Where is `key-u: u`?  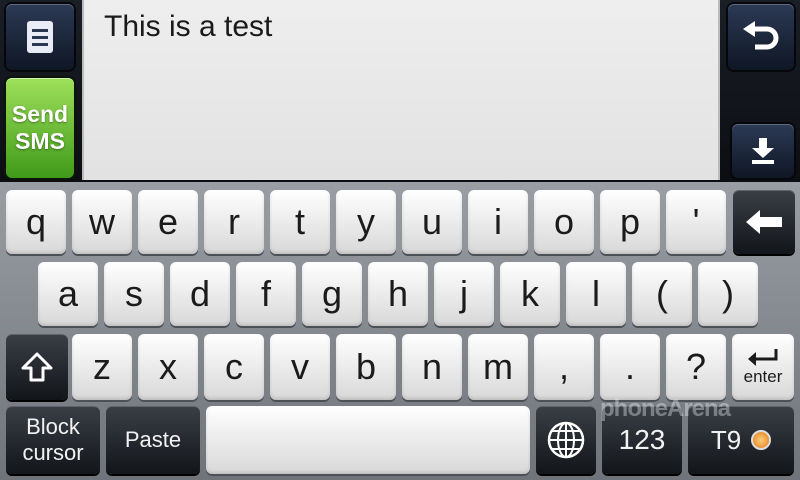
key-u: u is located at coordinates (432, 222).